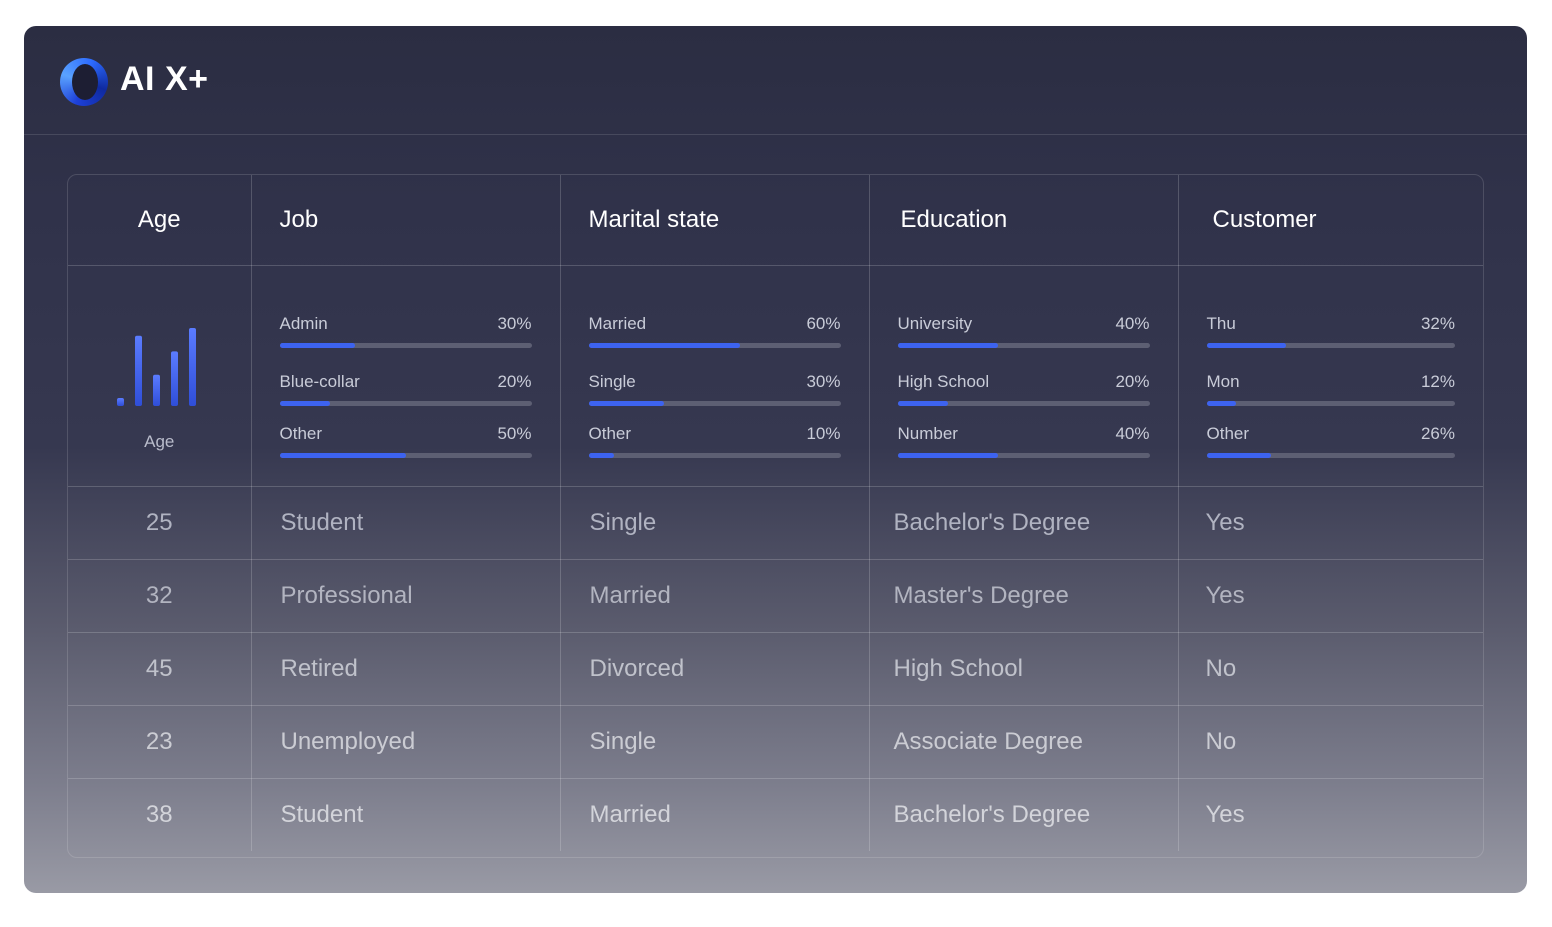 The height and width of the screenshot is (927, 1552). Describe the element at coordinates (405, 389) in the screenshot. I see `stat-item-job: Blue-collar 20%` at that location.